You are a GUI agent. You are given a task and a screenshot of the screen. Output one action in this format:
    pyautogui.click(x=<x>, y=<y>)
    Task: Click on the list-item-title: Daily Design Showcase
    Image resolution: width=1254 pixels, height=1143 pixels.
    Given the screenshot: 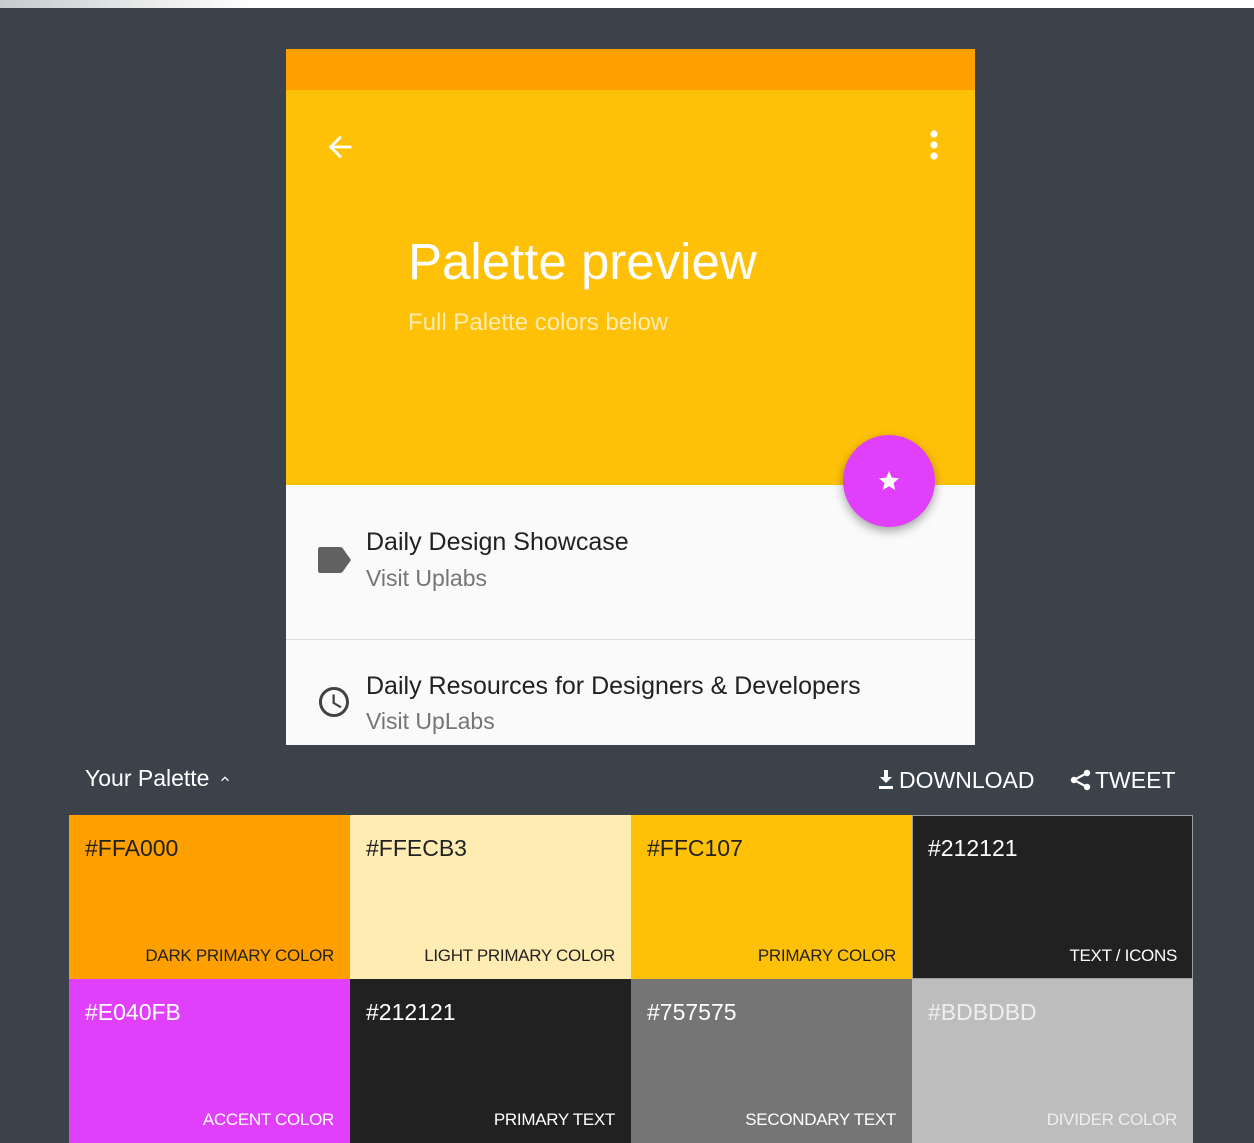 What is the action you would take?
    pyautogui.click(x=497, y=542)
    